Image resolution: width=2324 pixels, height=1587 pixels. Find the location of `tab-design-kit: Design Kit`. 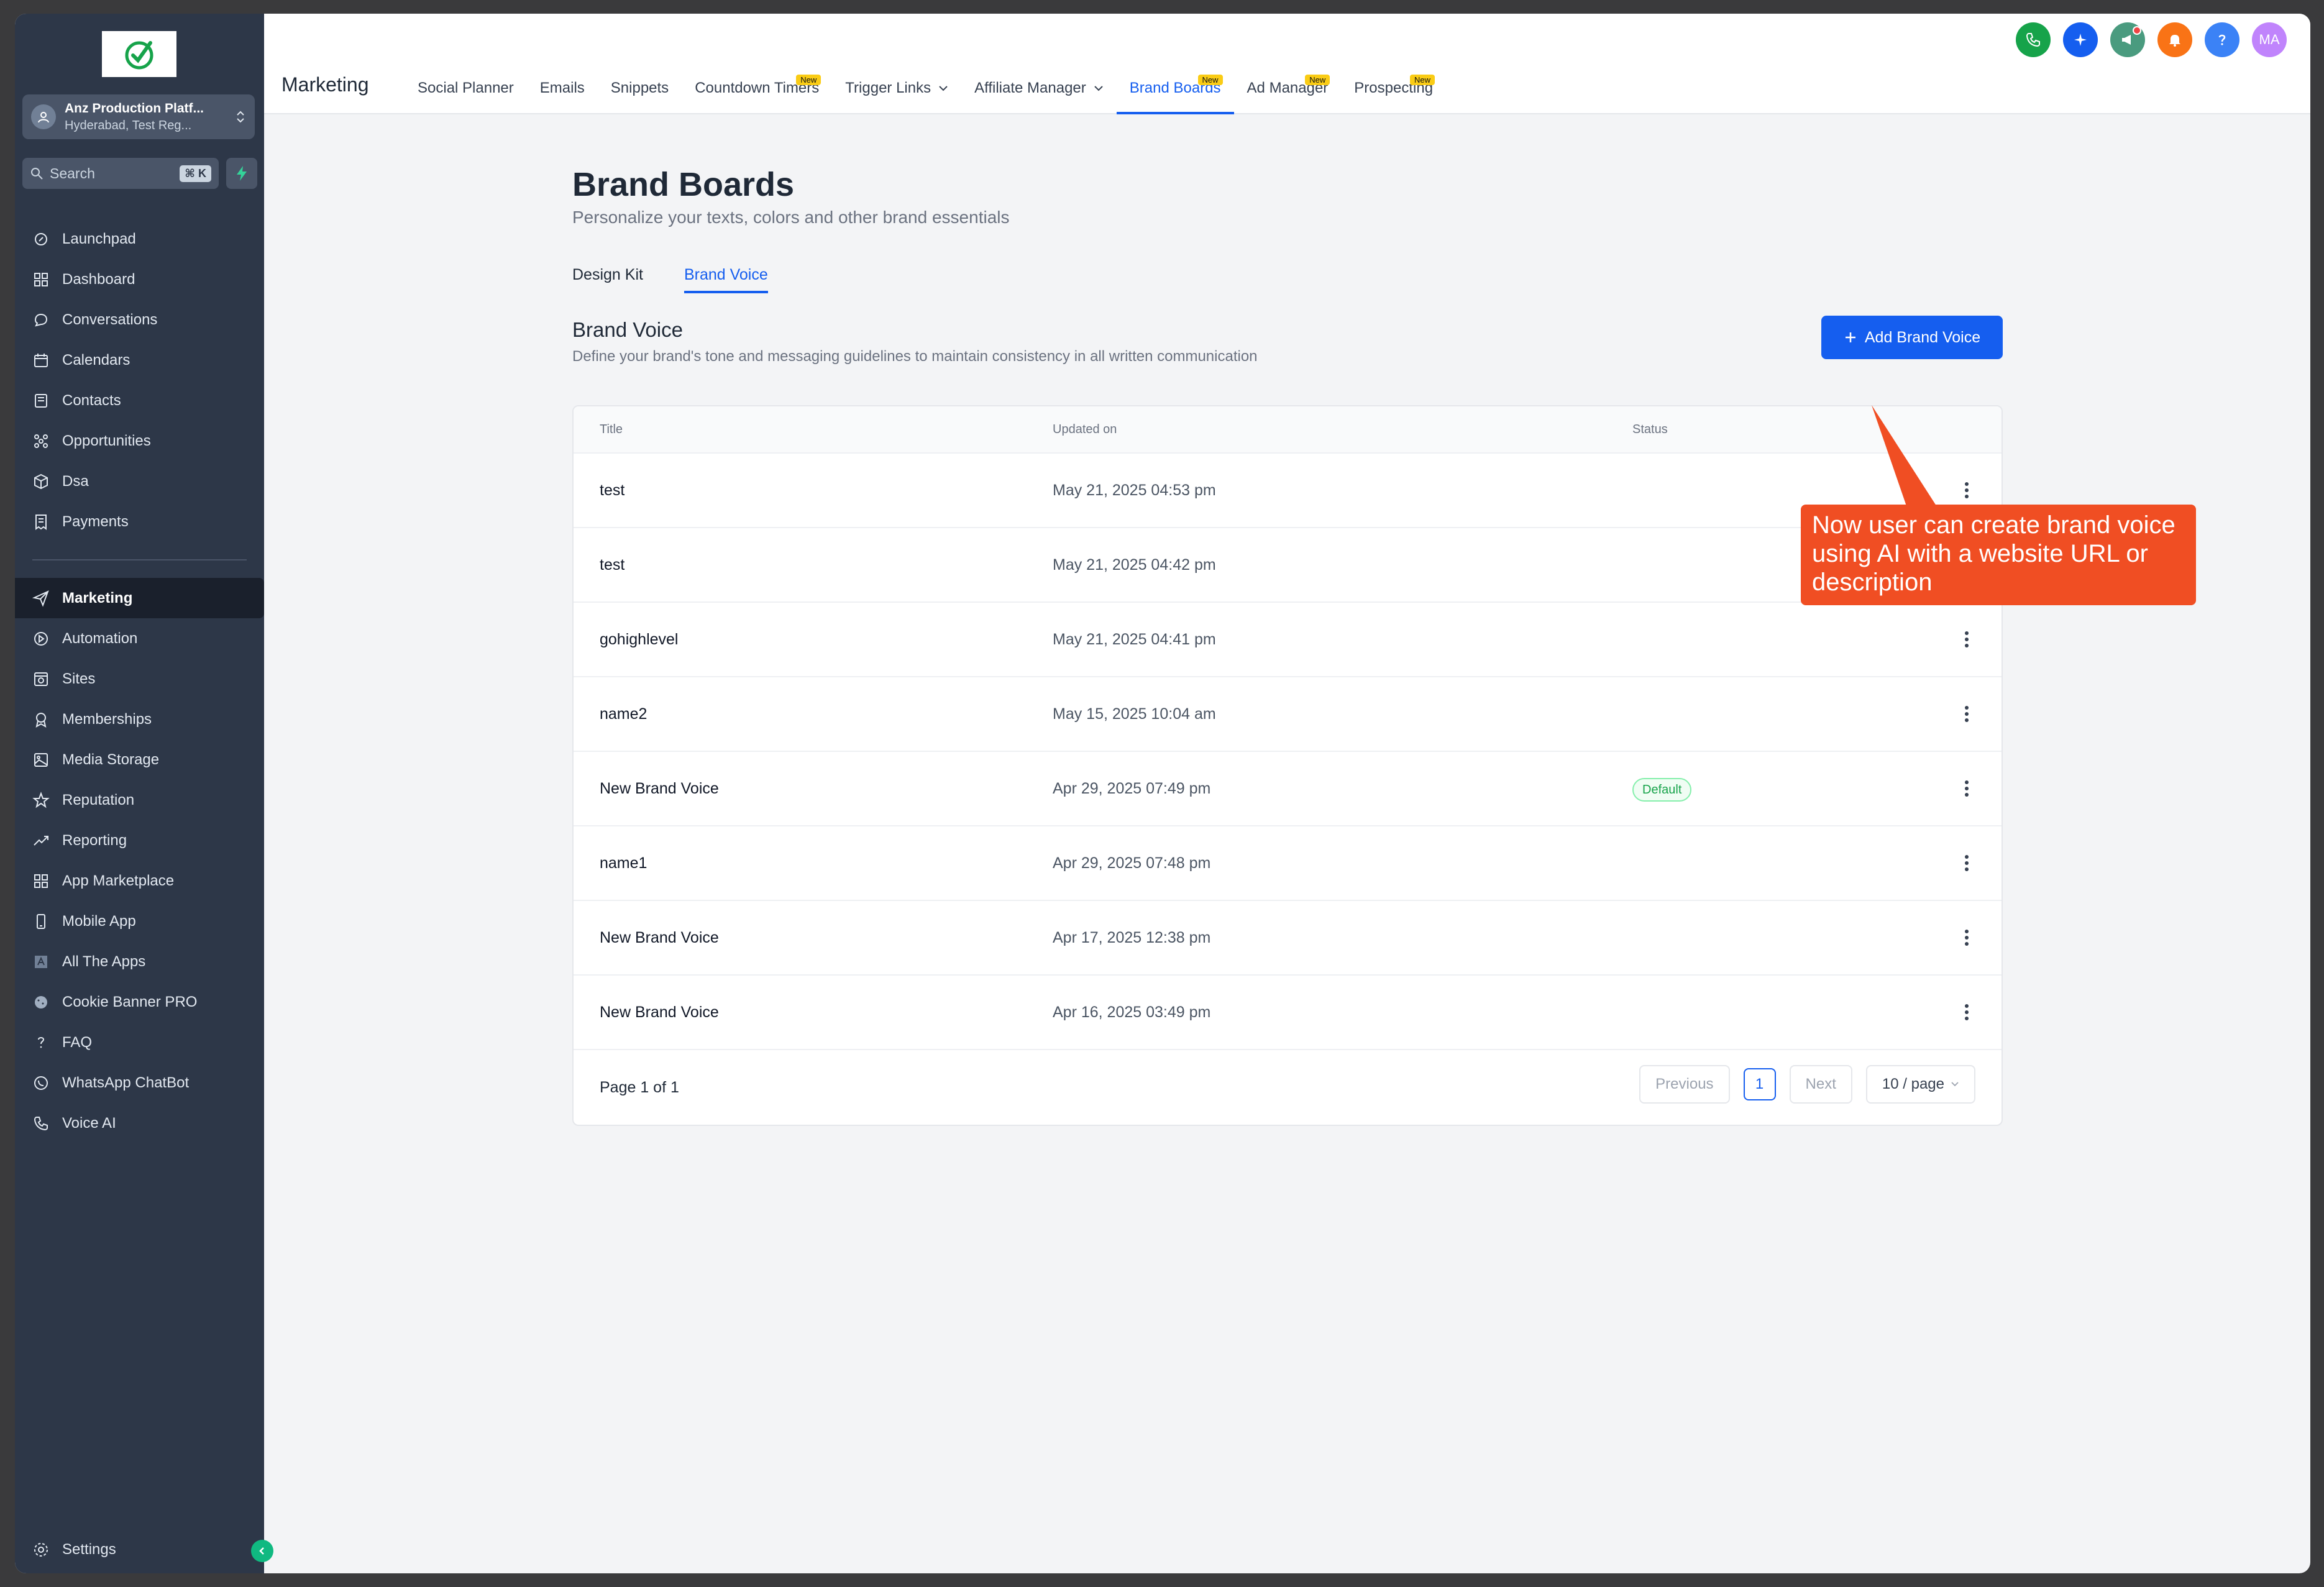

tab-design-kit: Design Kit is located at coordinates (607, 276).